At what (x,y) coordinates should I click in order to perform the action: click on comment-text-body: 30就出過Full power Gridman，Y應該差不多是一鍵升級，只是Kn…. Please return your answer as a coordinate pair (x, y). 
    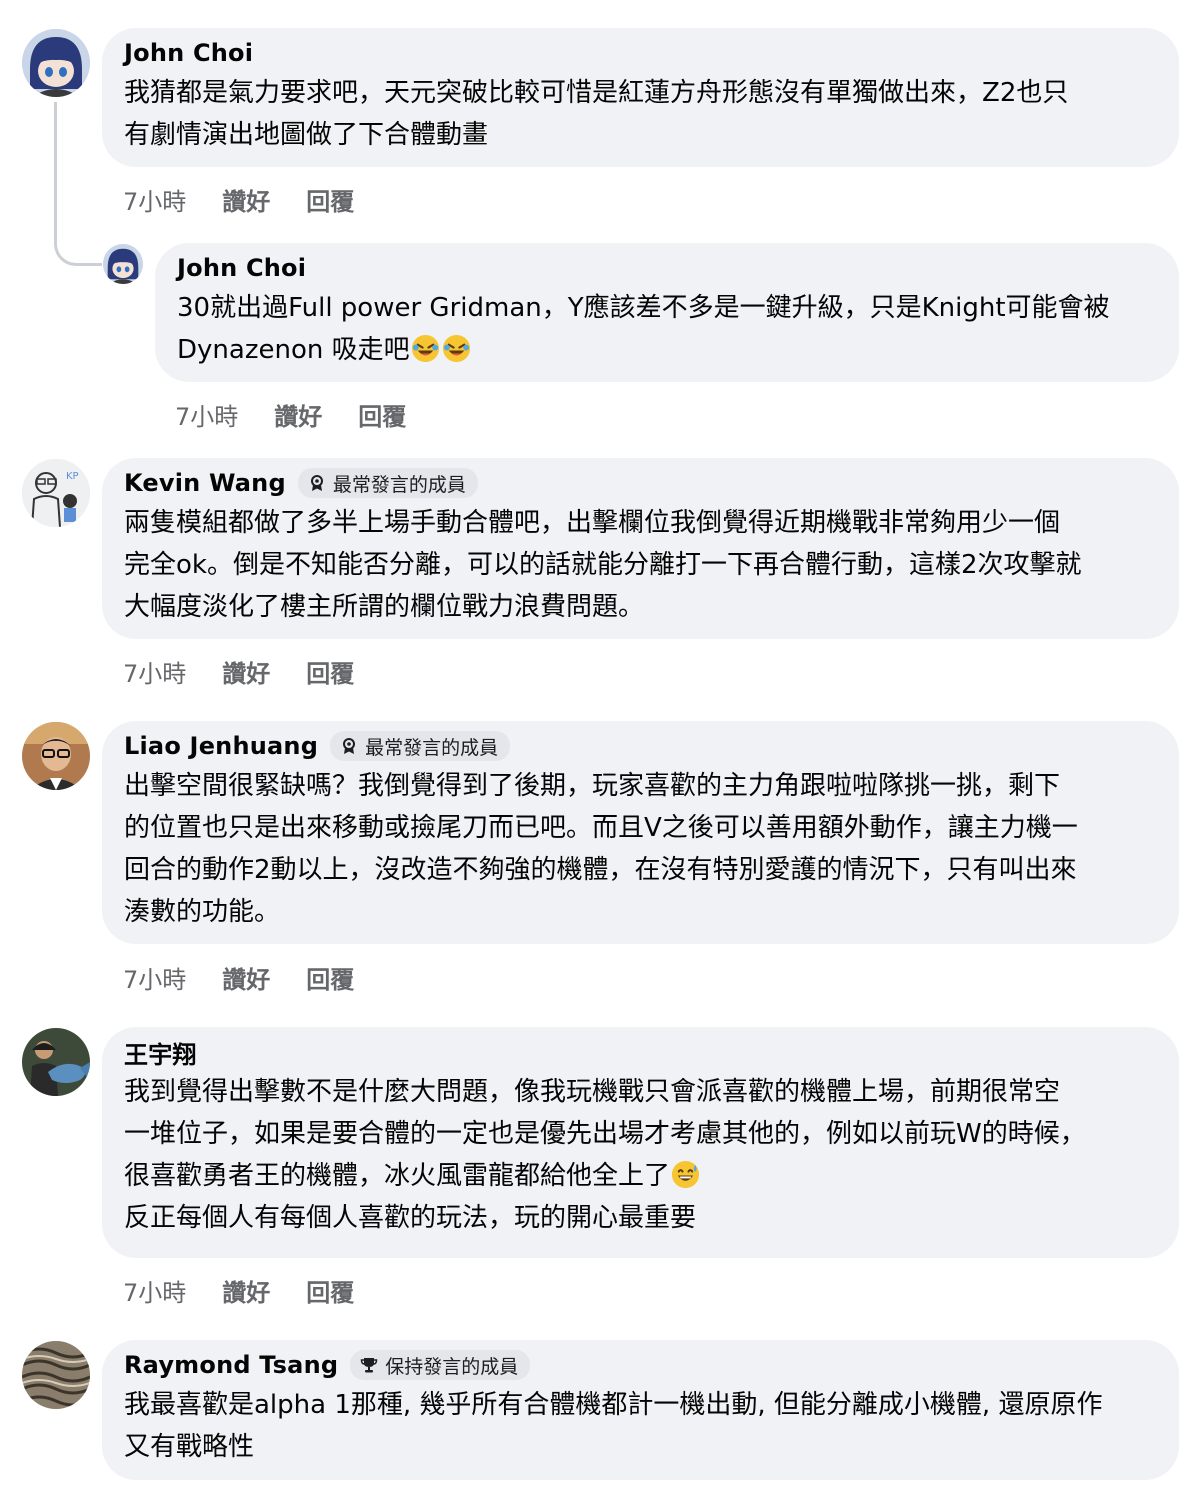
    Looking at the image, I should click on (643, 329).